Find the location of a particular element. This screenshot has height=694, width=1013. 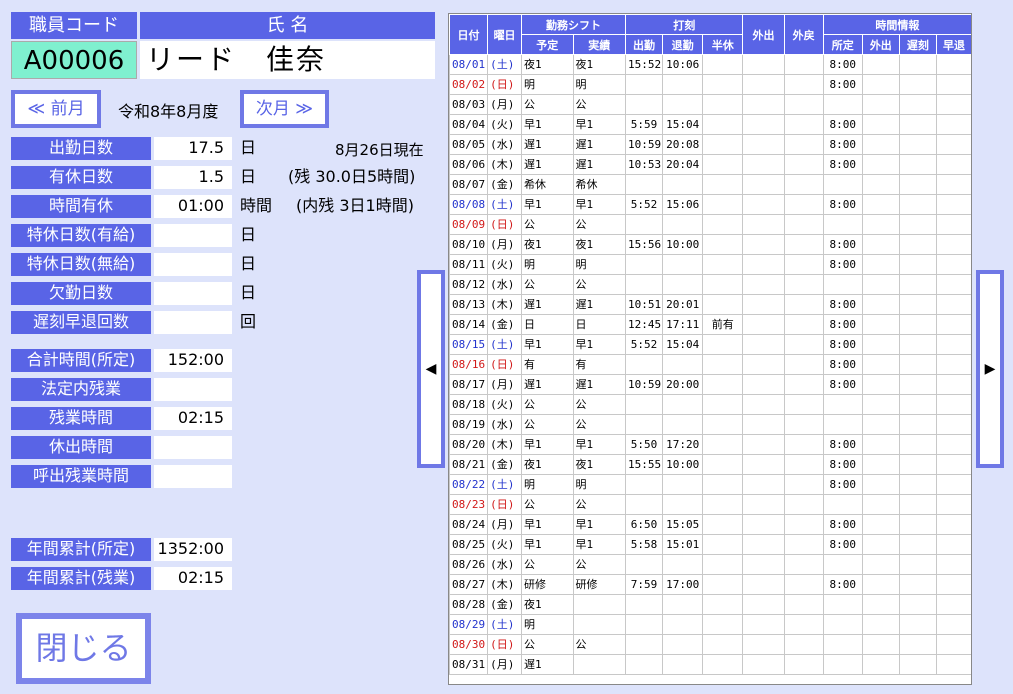

table-row: 08/21 (金) 夜1 夜1 15:55 10:00 8:00 is located at coordinates (710, 464).